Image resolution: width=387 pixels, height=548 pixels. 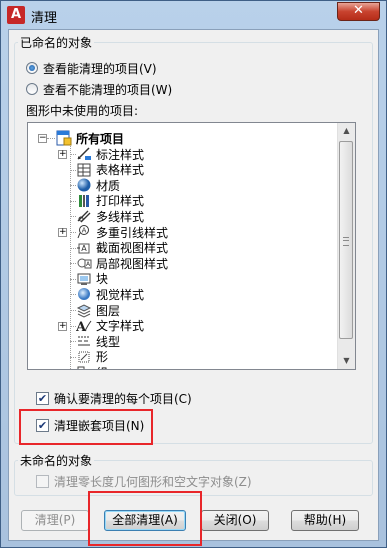 I want to click on tree-item-dimension-style: 标注样式, so click(x=110, y=154).